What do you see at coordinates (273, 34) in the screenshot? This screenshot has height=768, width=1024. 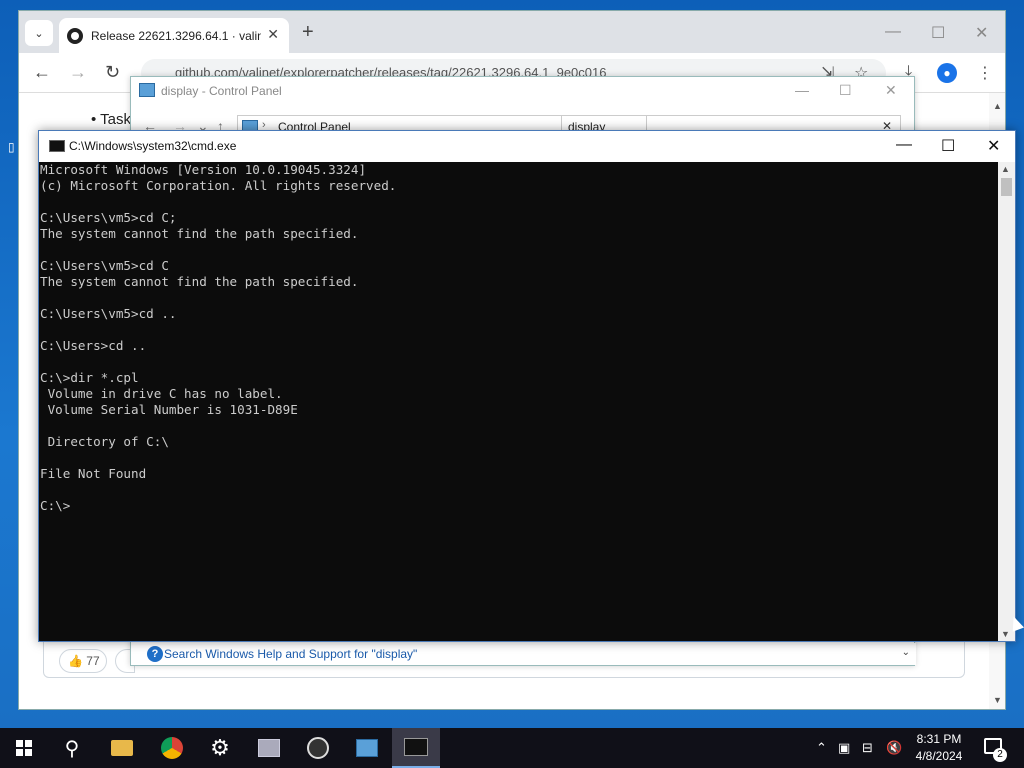 I see `tab-close-icon: ✕` at bounding box center [273, 34].